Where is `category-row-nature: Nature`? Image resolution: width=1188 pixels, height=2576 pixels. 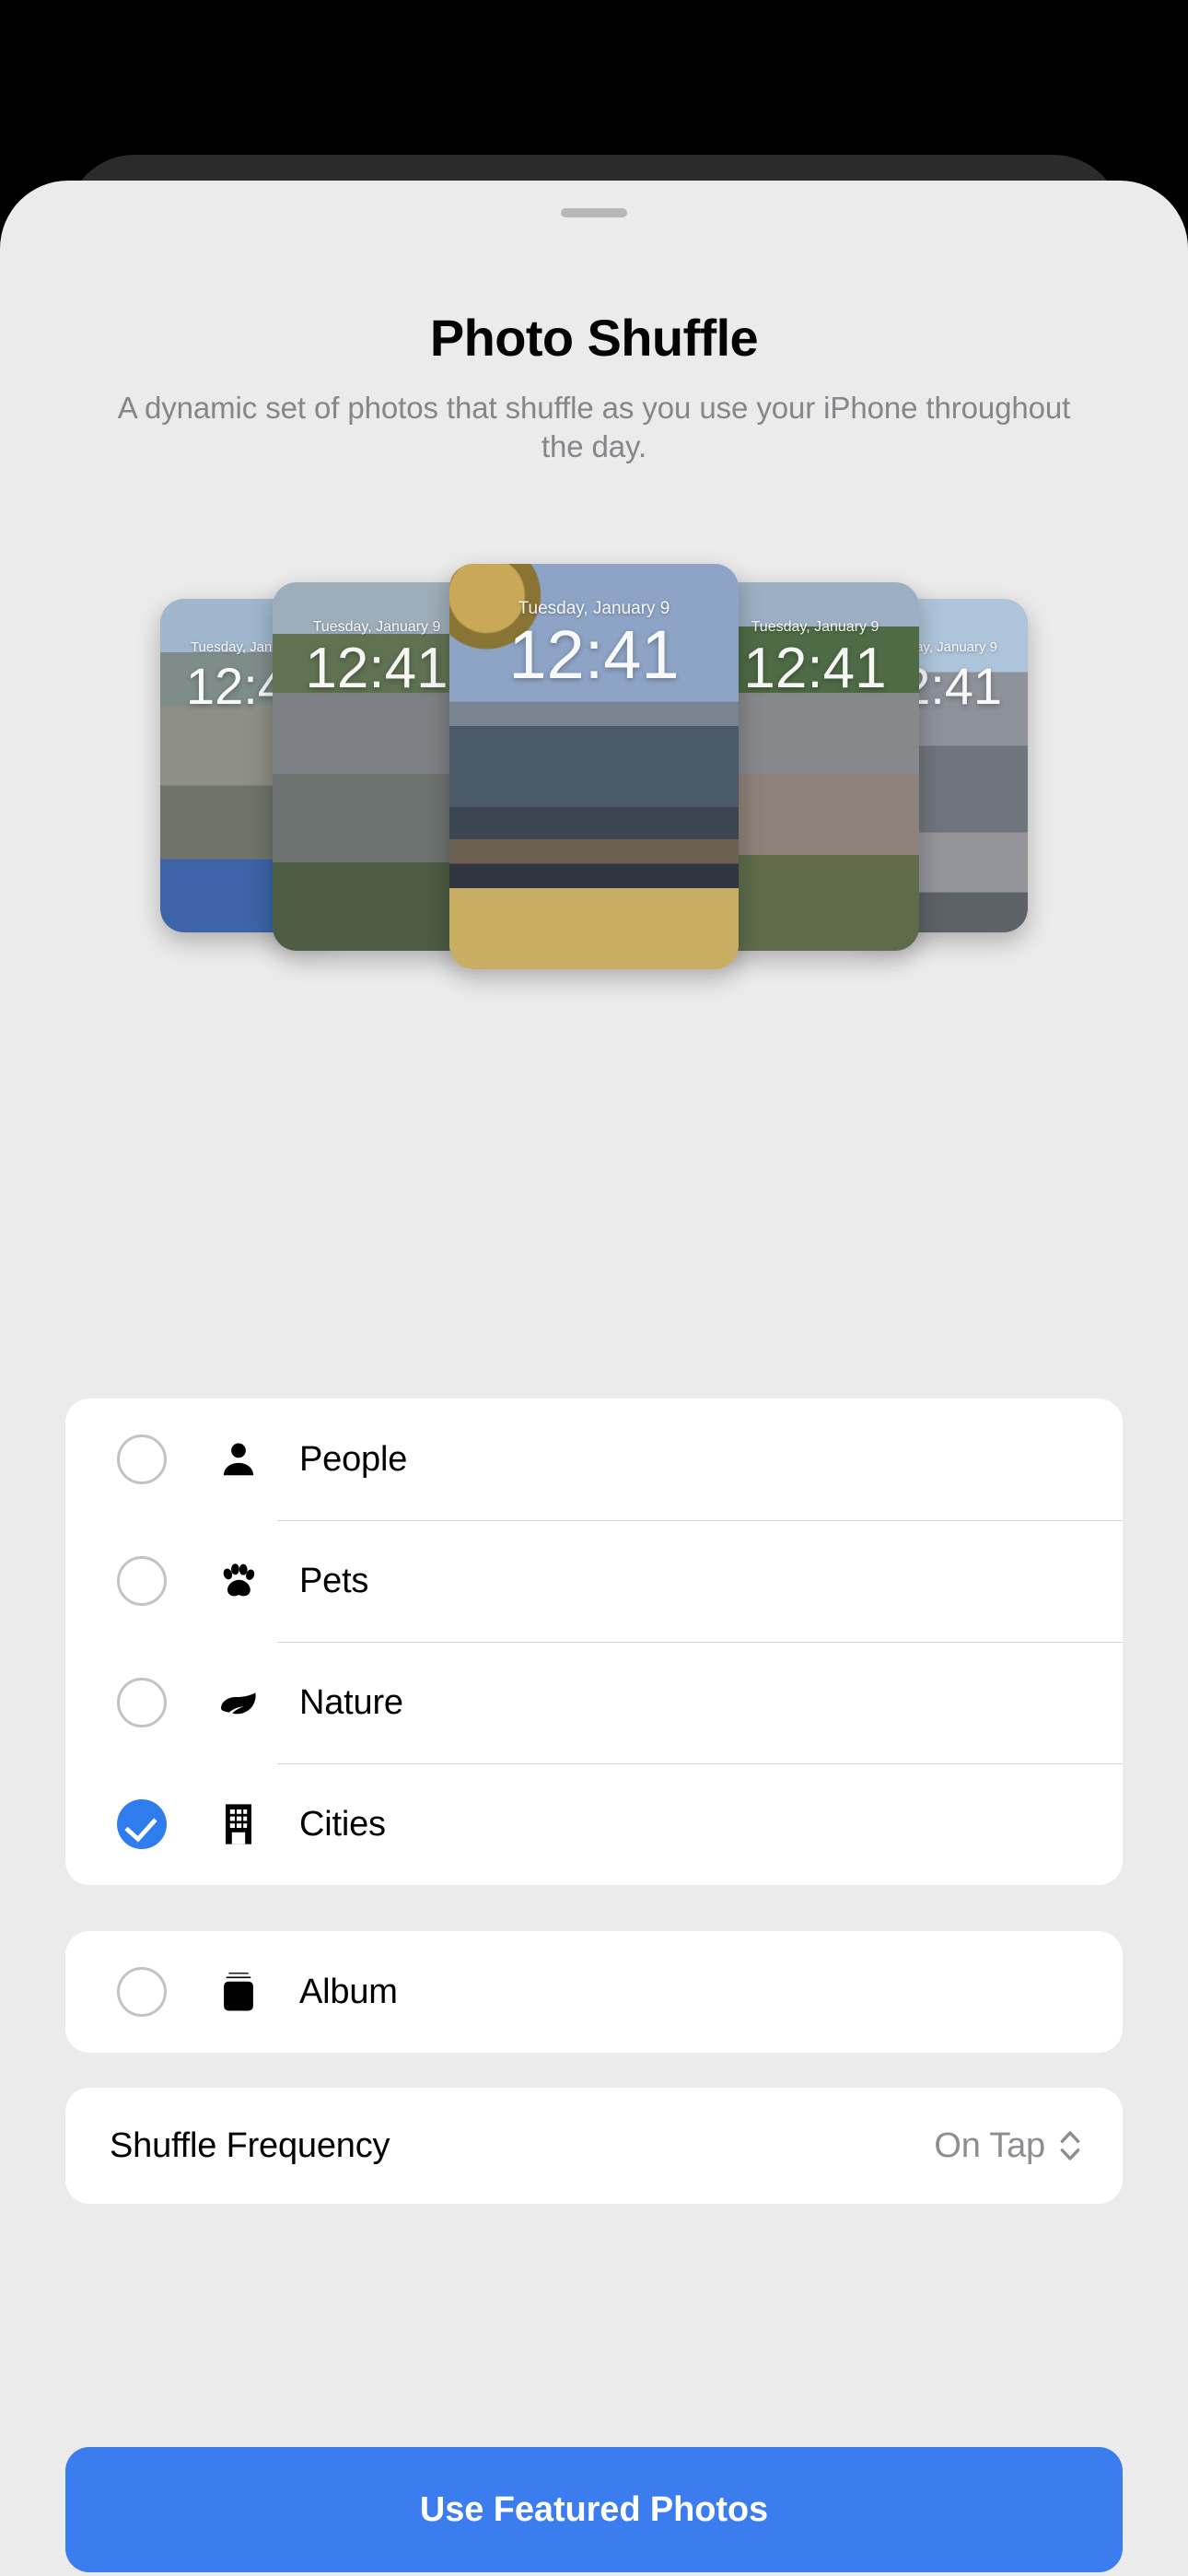 category-row-nature: Nature is located at coordinates (594, 1702).